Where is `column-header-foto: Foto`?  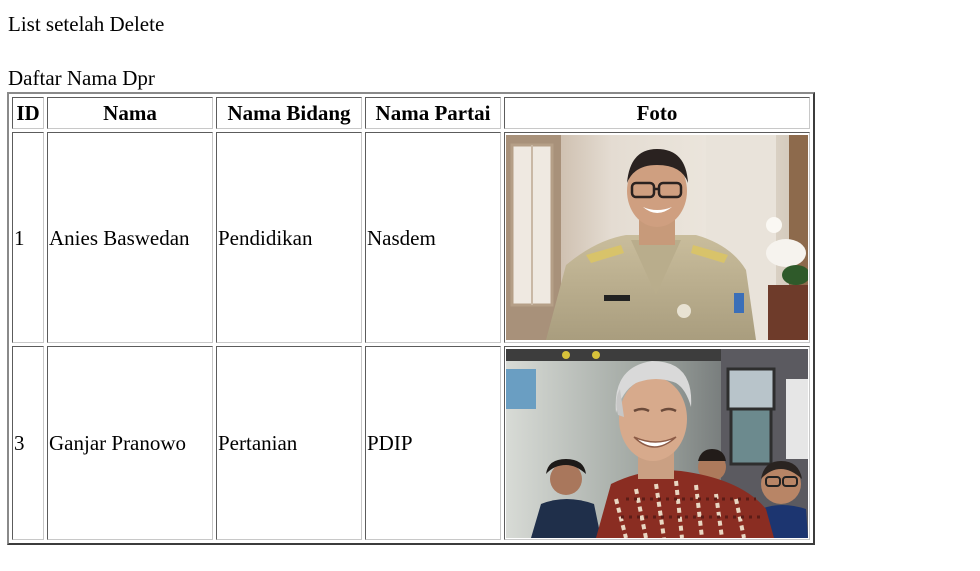
column-header-foto: Foto is located at coordinates (657, 113).